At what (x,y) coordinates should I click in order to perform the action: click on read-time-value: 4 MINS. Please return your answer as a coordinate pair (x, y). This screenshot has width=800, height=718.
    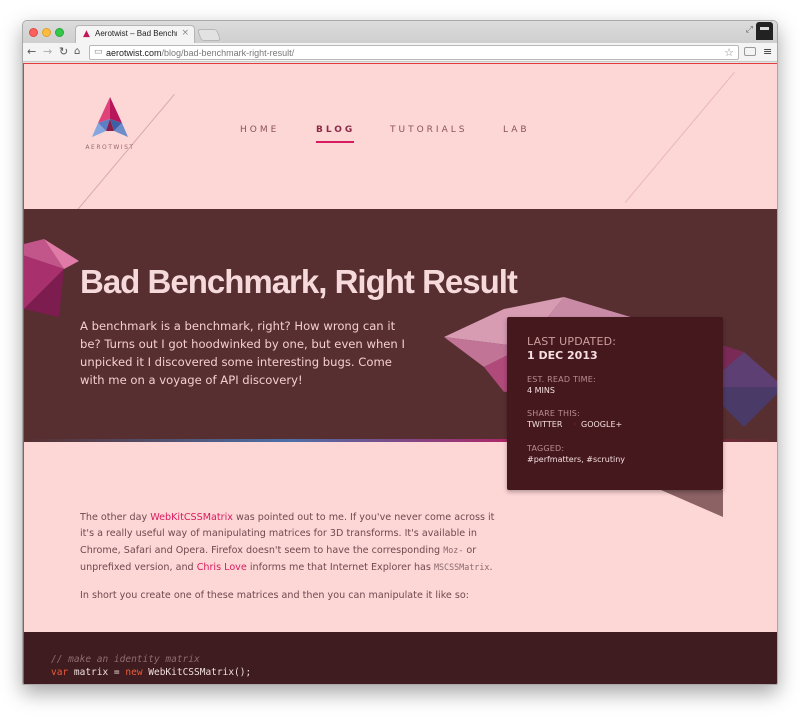
    Looking at the image, I should click on (541, 390).